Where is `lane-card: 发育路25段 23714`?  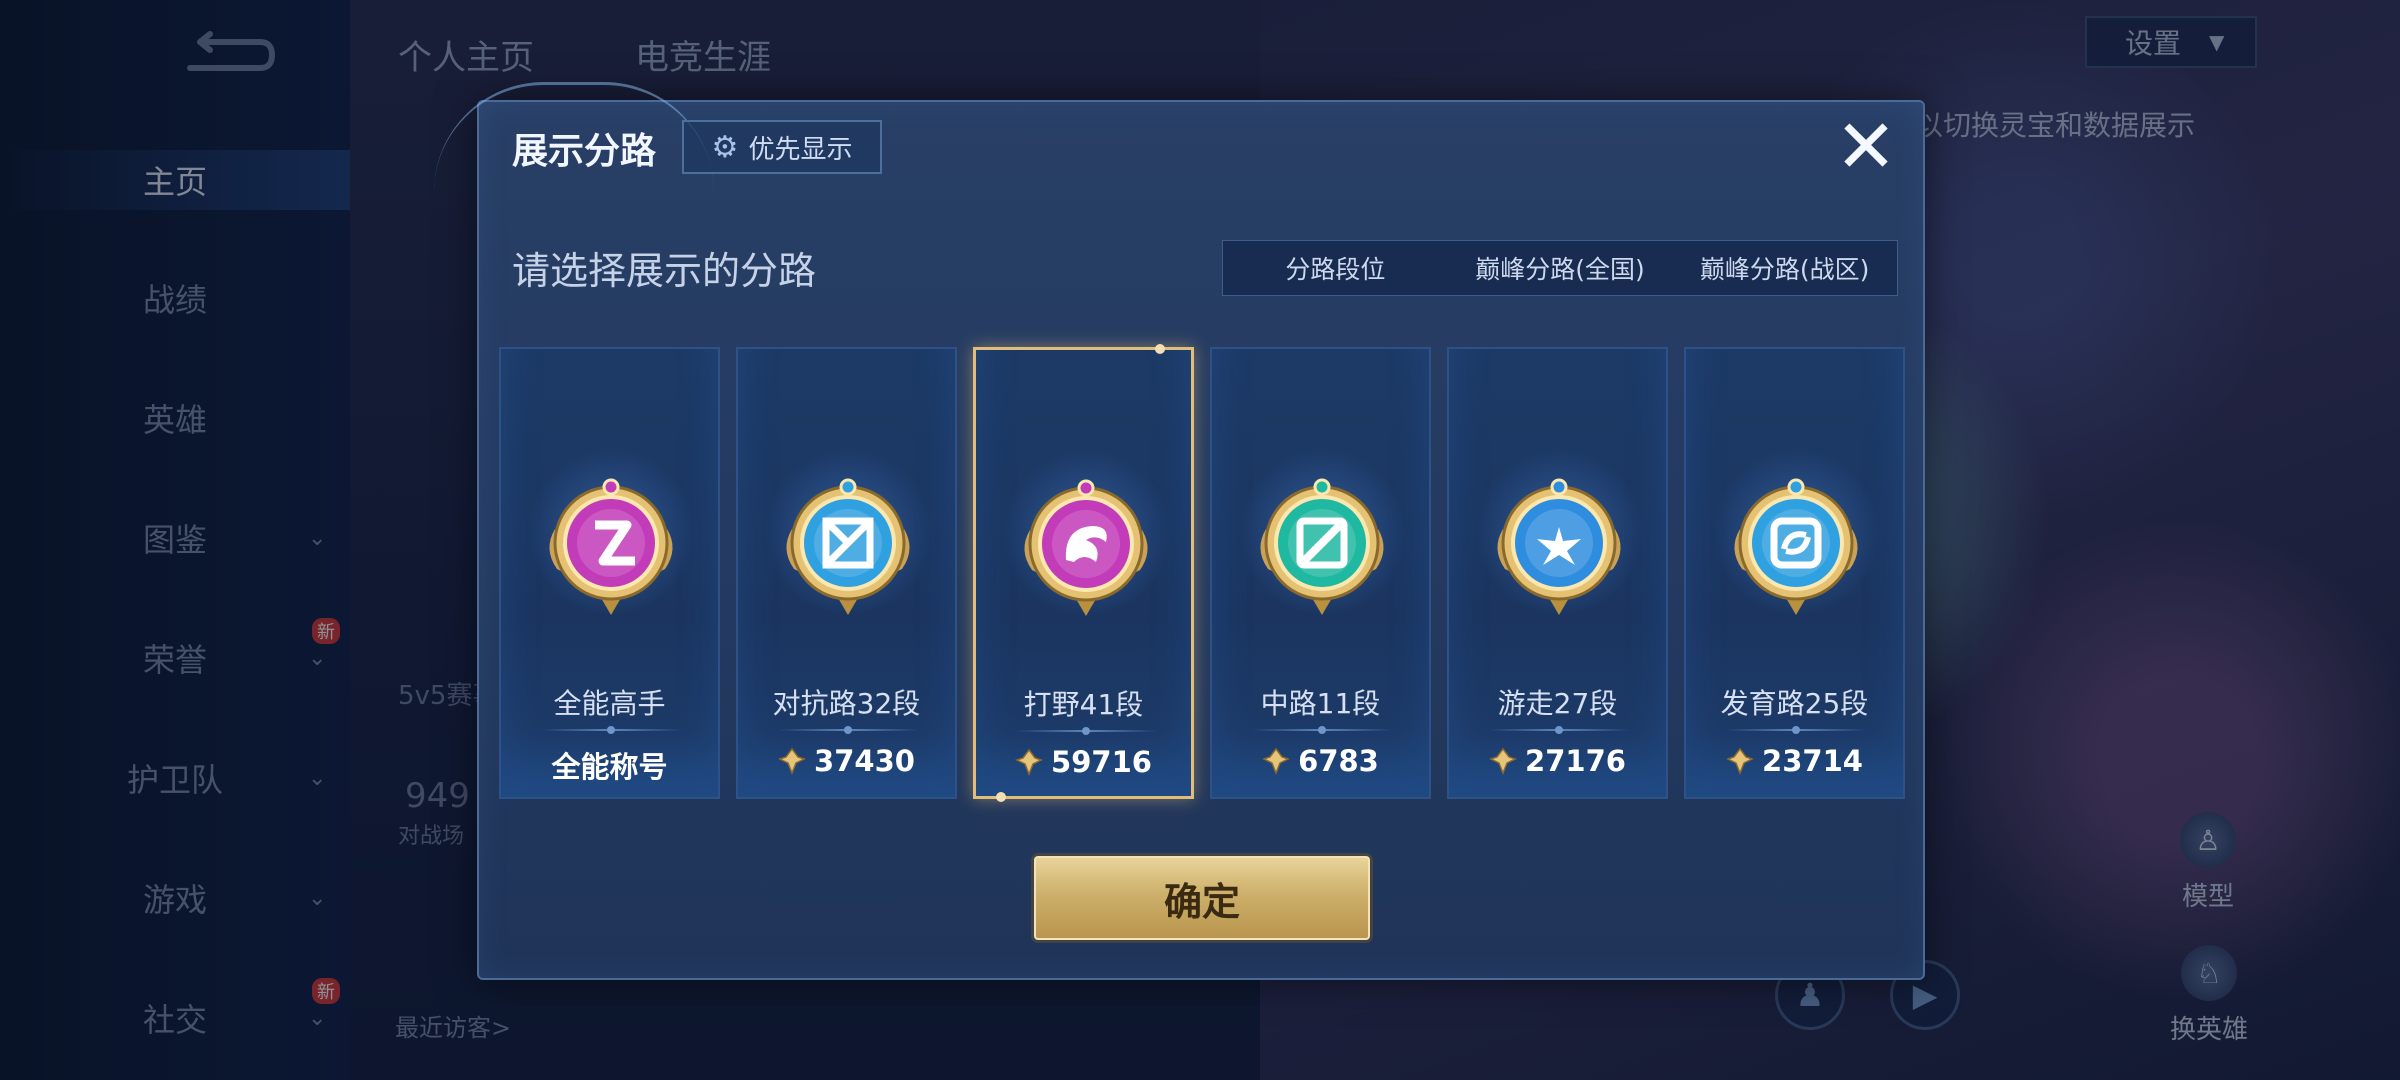 lane-card: 发育路25段 23714 is located at coordinates (1794, 573).